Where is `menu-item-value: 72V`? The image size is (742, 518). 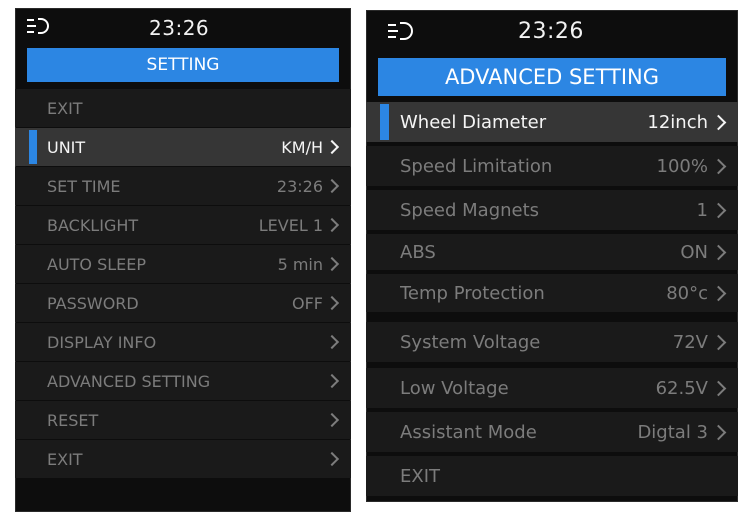
menu-item-value: 72V is located at coordinates (690, 342).